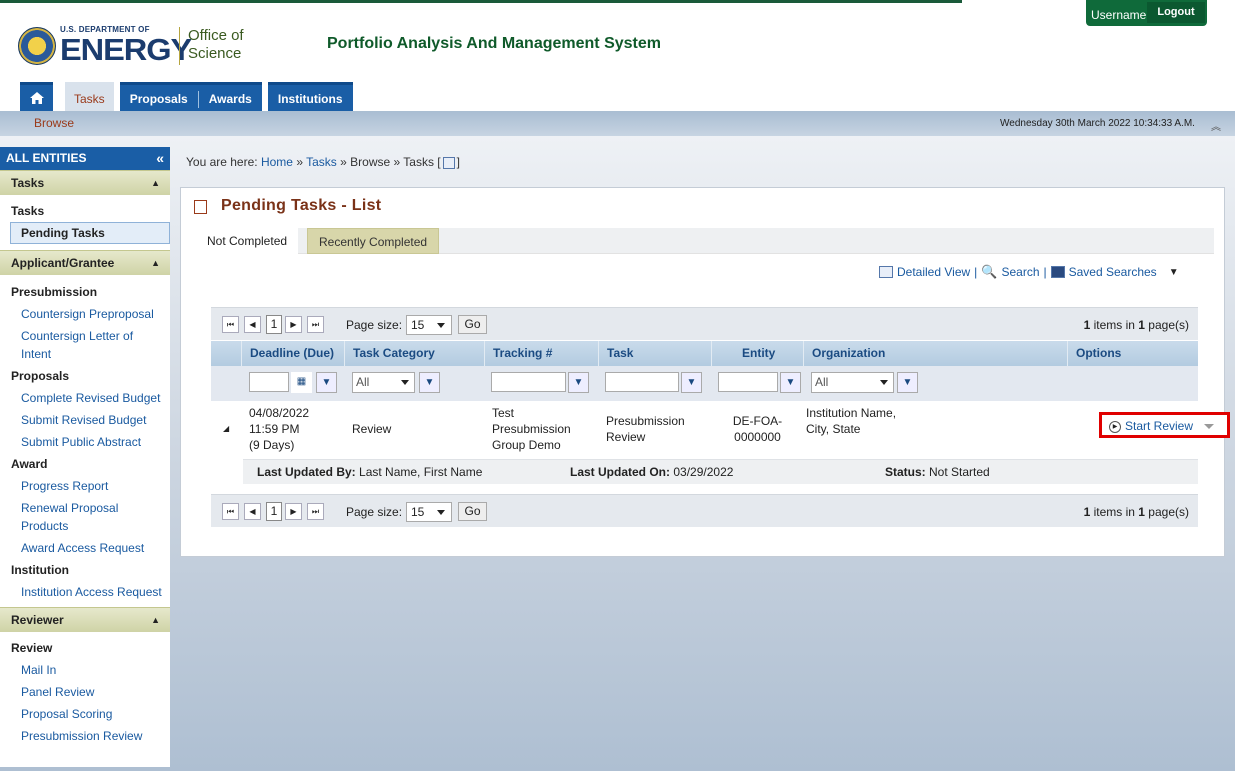  What do you see at coordinates (1164, 425) in the screenshot?
I see `start-review-button: ▶ Start Review` at bounding box center [1164, 425].